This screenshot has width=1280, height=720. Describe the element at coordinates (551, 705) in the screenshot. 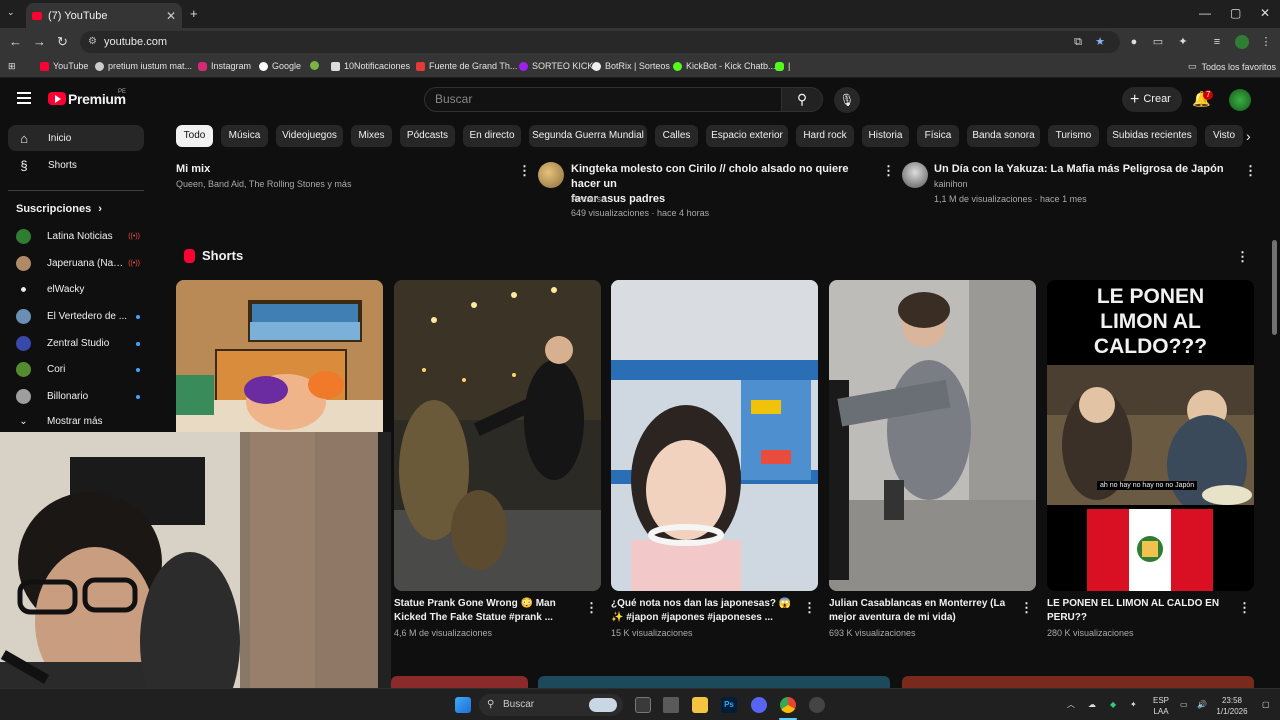

I see `taskbar-search-input: ⚲ Buscar` at that location.